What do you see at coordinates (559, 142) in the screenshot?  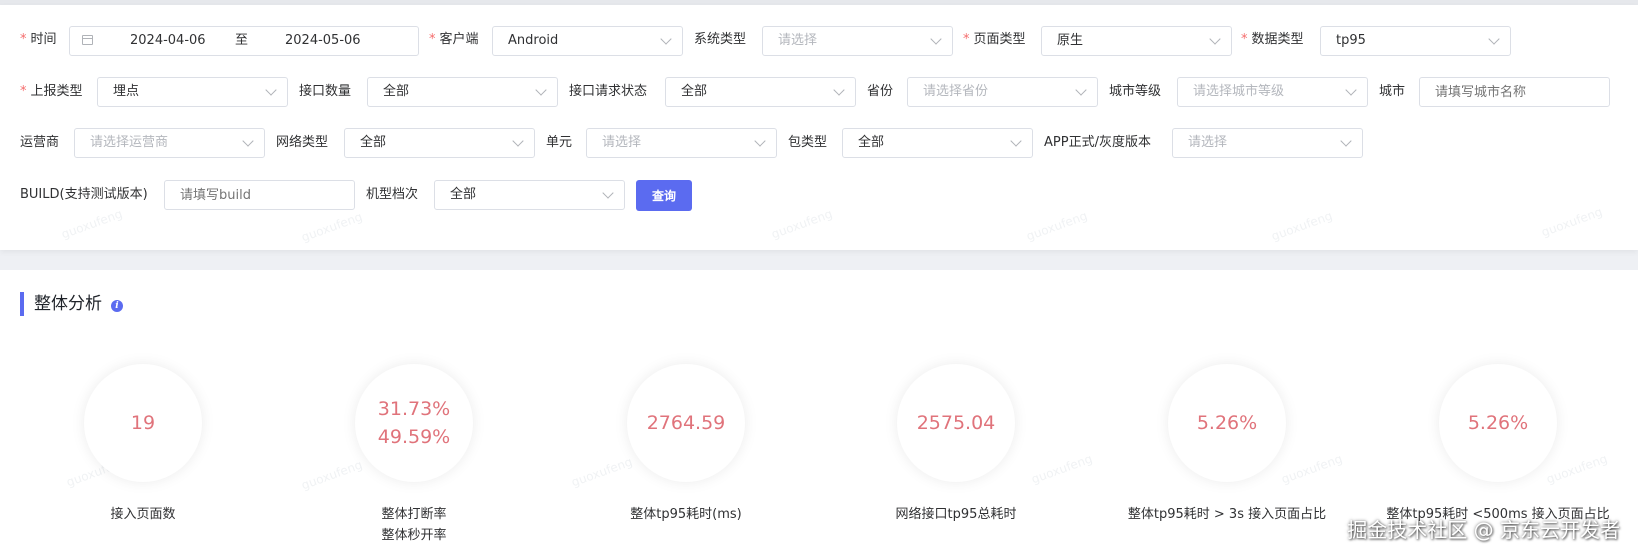 I see `unit-label: 单元` at bounding box center [559, 142].